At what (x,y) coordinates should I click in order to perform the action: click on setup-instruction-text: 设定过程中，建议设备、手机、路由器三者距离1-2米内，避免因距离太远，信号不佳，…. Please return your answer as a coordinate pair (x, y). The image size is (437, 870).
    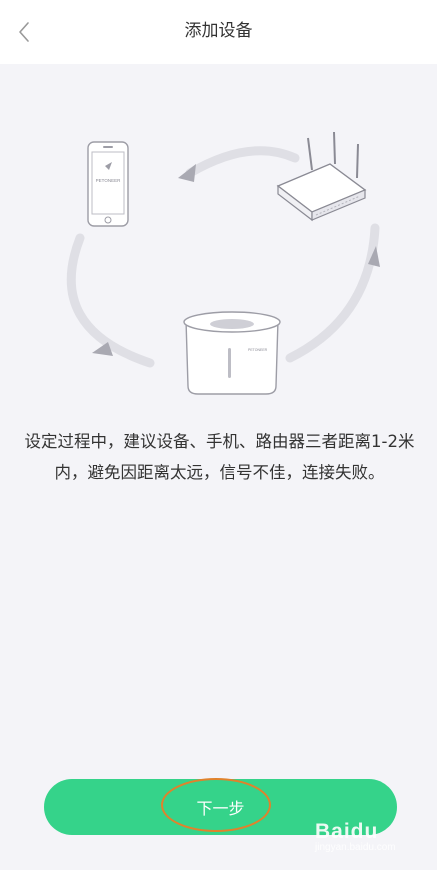
    Looking at the image, I should click on (219, 457).